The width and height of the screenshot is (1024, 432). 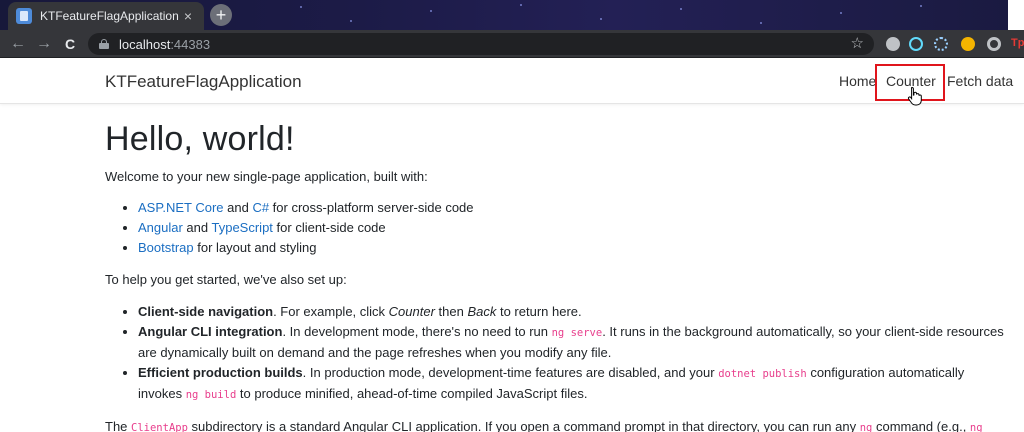 What do you see at coordinates (916, 44) in the screenshot?
I see `react-devtools-icon` at bounding box center [916, 44].